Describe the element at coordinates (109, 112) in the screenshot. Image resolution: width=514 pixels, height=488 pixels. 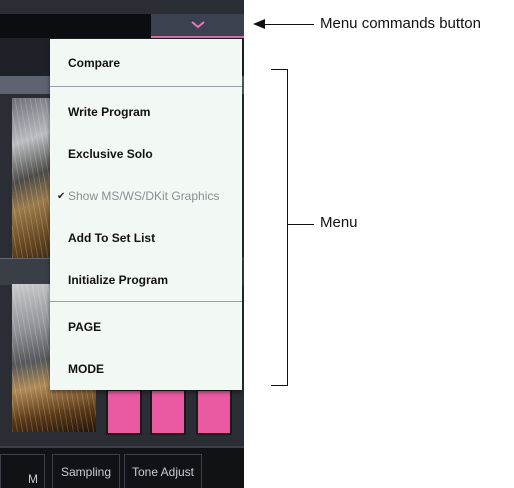
I see `menu-item-label: Write Program` at that location.